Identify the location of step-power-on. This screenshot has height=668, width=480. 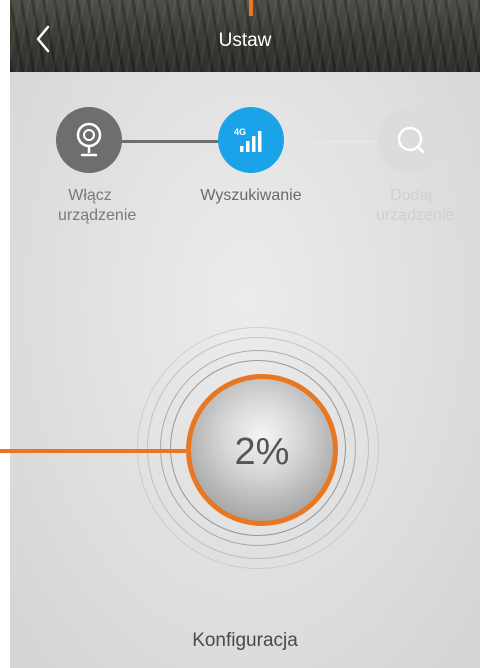
(89, 140).